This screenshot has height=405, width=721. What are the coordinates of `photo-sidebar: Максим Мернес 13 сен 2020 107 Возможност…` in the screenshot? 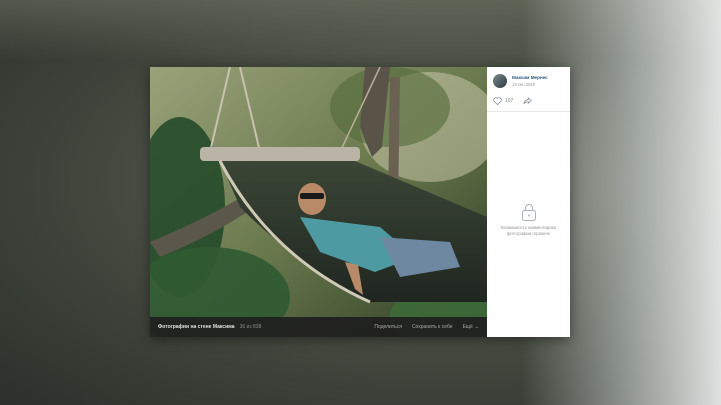 It's located at (528, 202).